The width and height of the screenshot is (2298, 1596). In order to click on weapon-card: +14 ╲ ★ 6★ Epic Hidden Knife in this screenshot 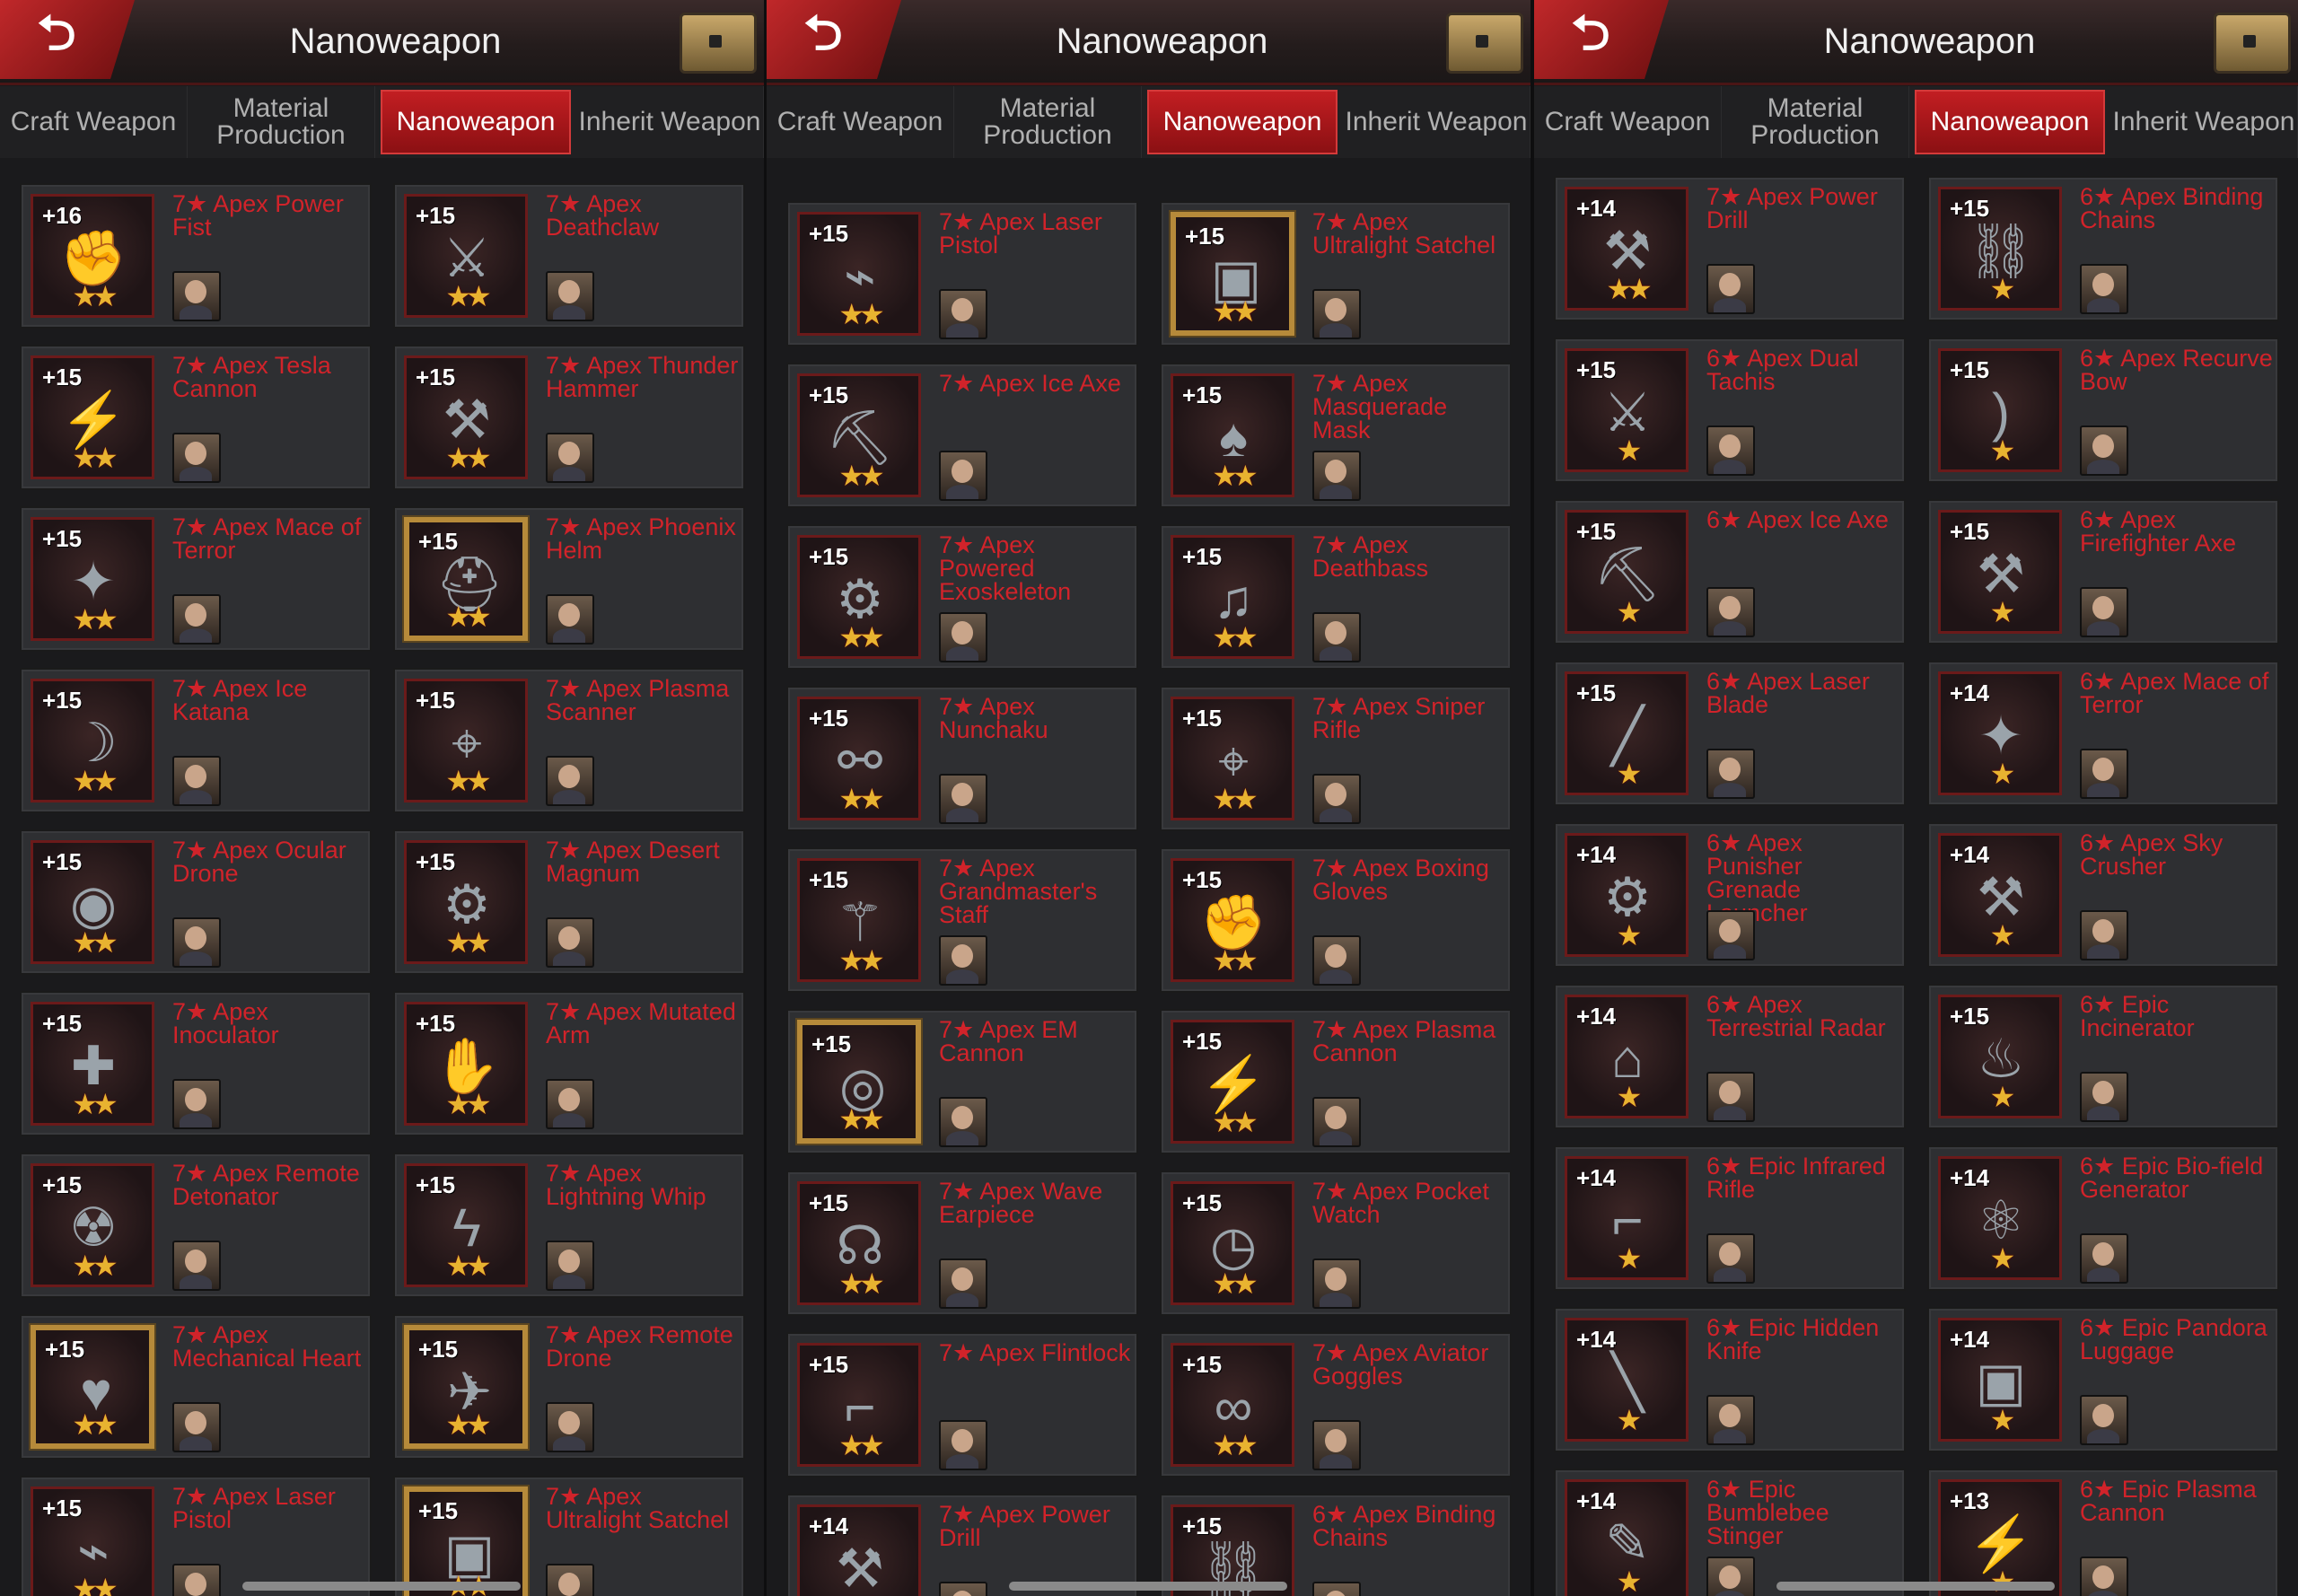, I will do `click(1730, 1379)`.